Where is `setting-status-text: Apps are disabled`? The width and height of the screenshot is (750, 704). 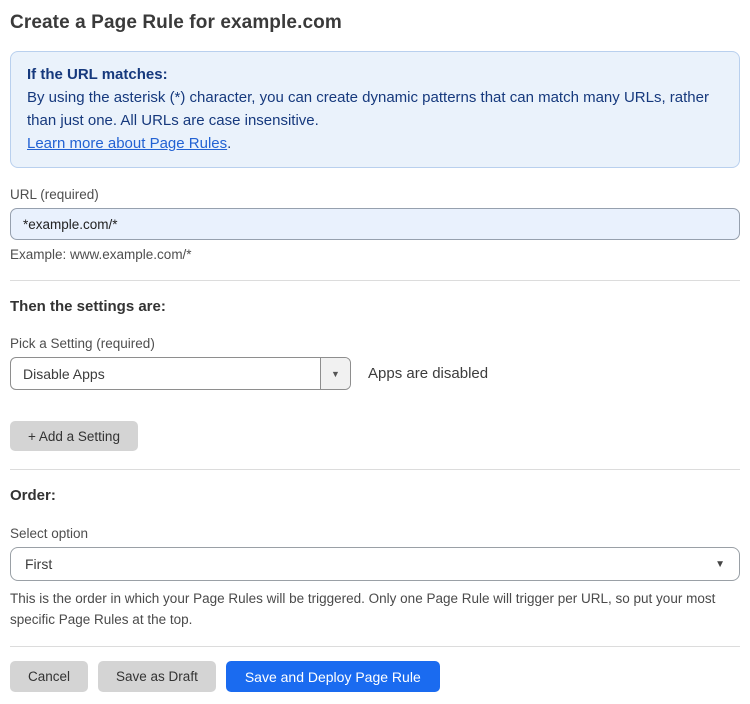
setting-status-text: Apps are disabled is located at coordinates (428, 373).